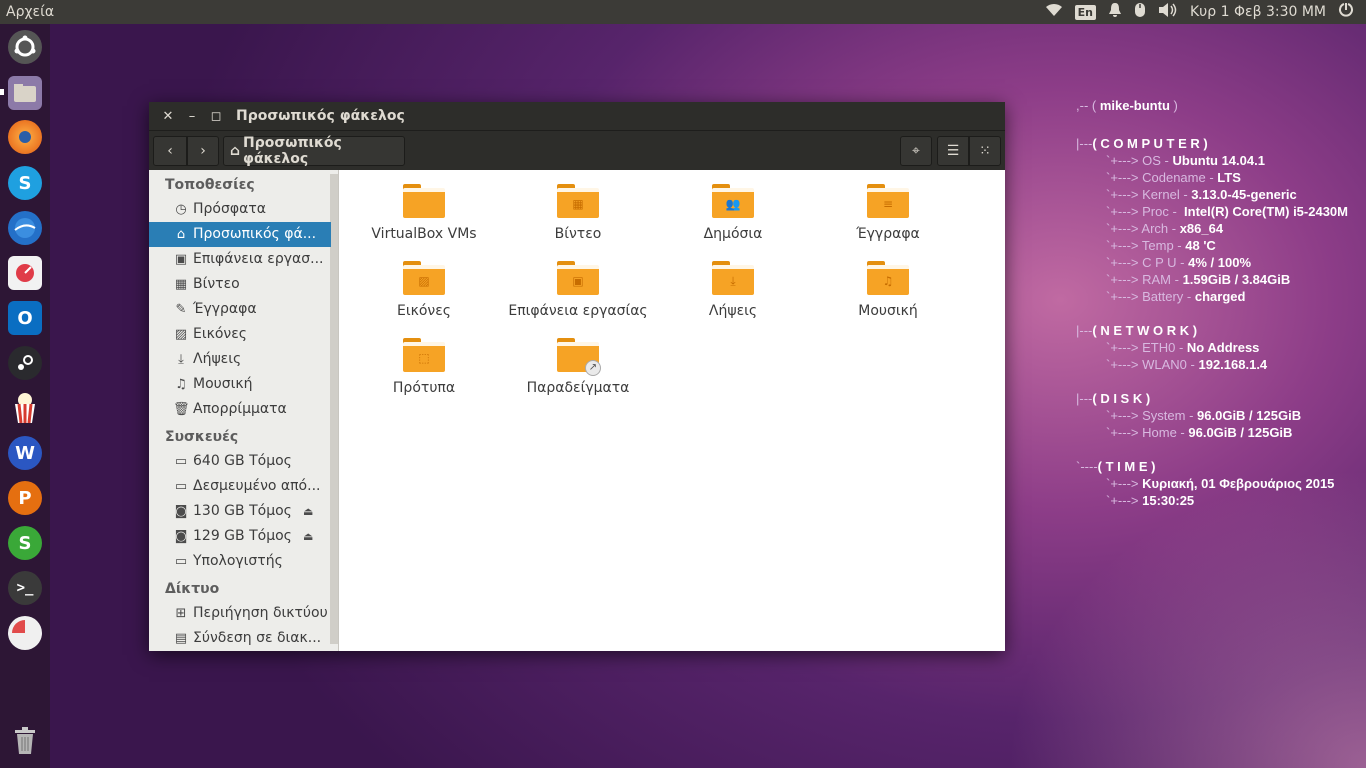  I want to click on sidebar-item-network-0: ⊞ Περιήγηση δικτύου, so click(238, 613).